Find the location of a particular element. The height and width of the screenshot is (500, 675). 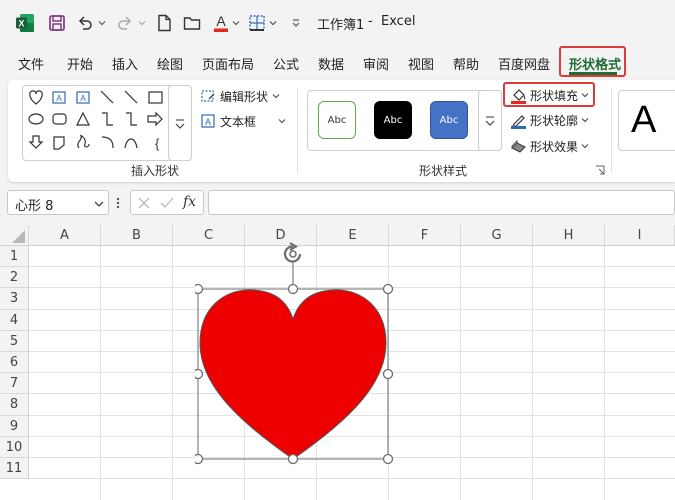

row-header-2: 2 is located at coordinates (14, 278).